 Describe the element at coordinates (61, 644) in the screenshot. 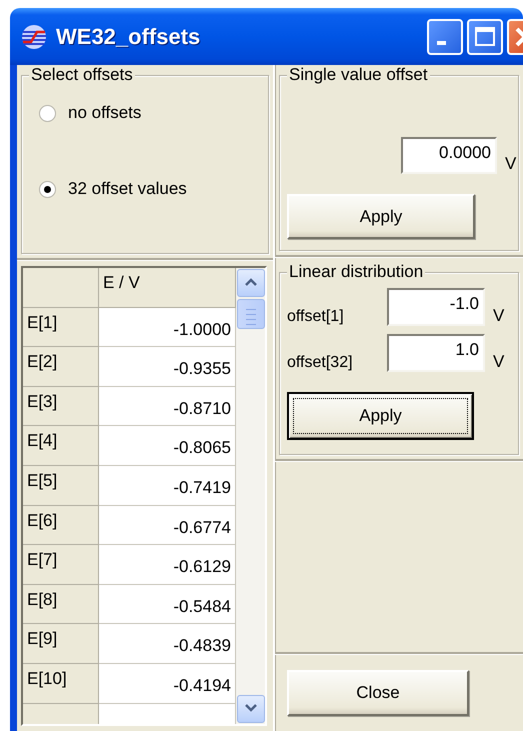

I see `row-header: E[9]` at that location.